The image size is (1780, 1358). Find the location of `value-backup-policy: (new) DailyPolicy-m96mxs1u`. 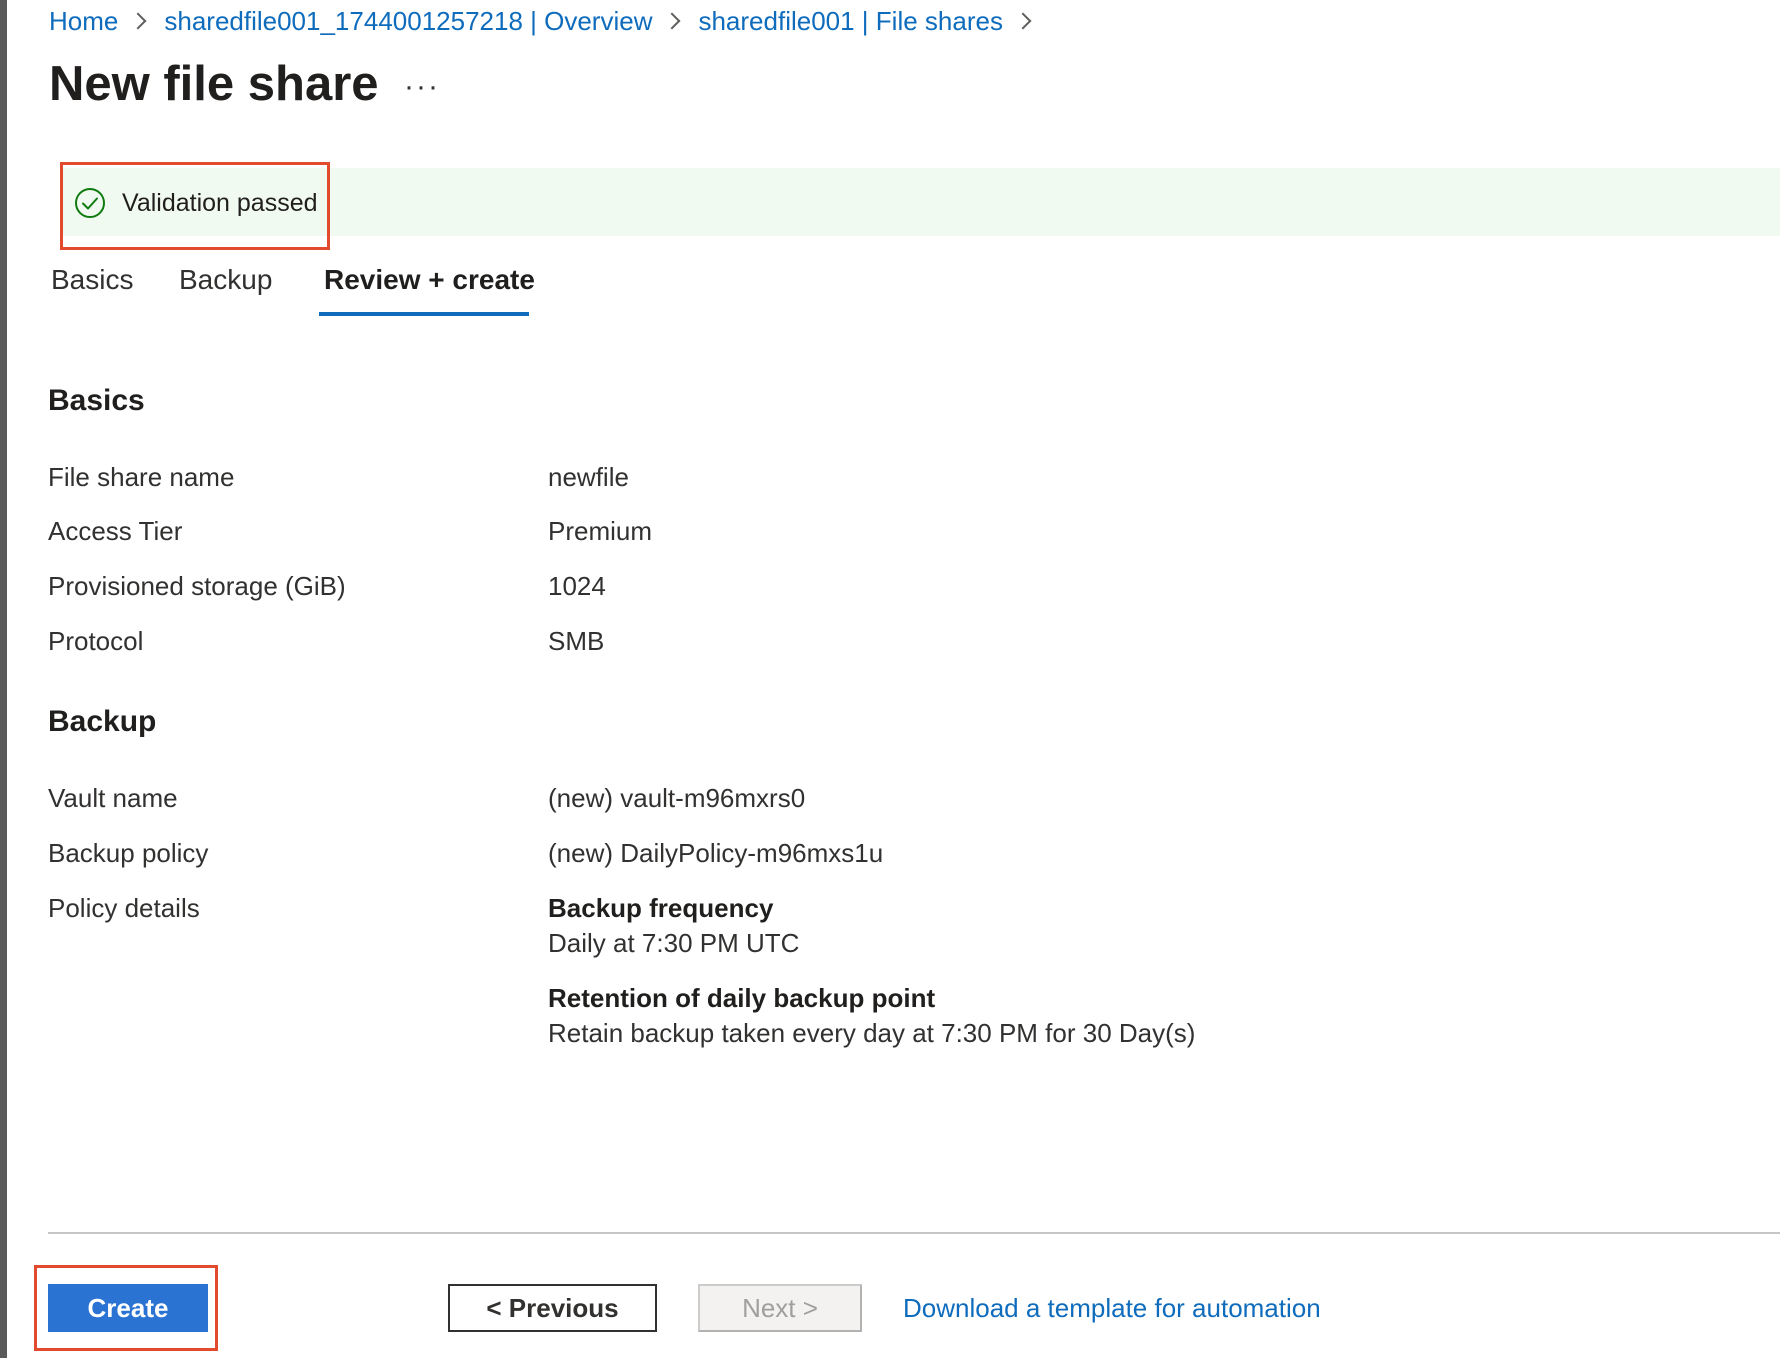

value-backup-policy: (new) DailyPolicy-m96mxs1u is located at coordinates (716, 853).